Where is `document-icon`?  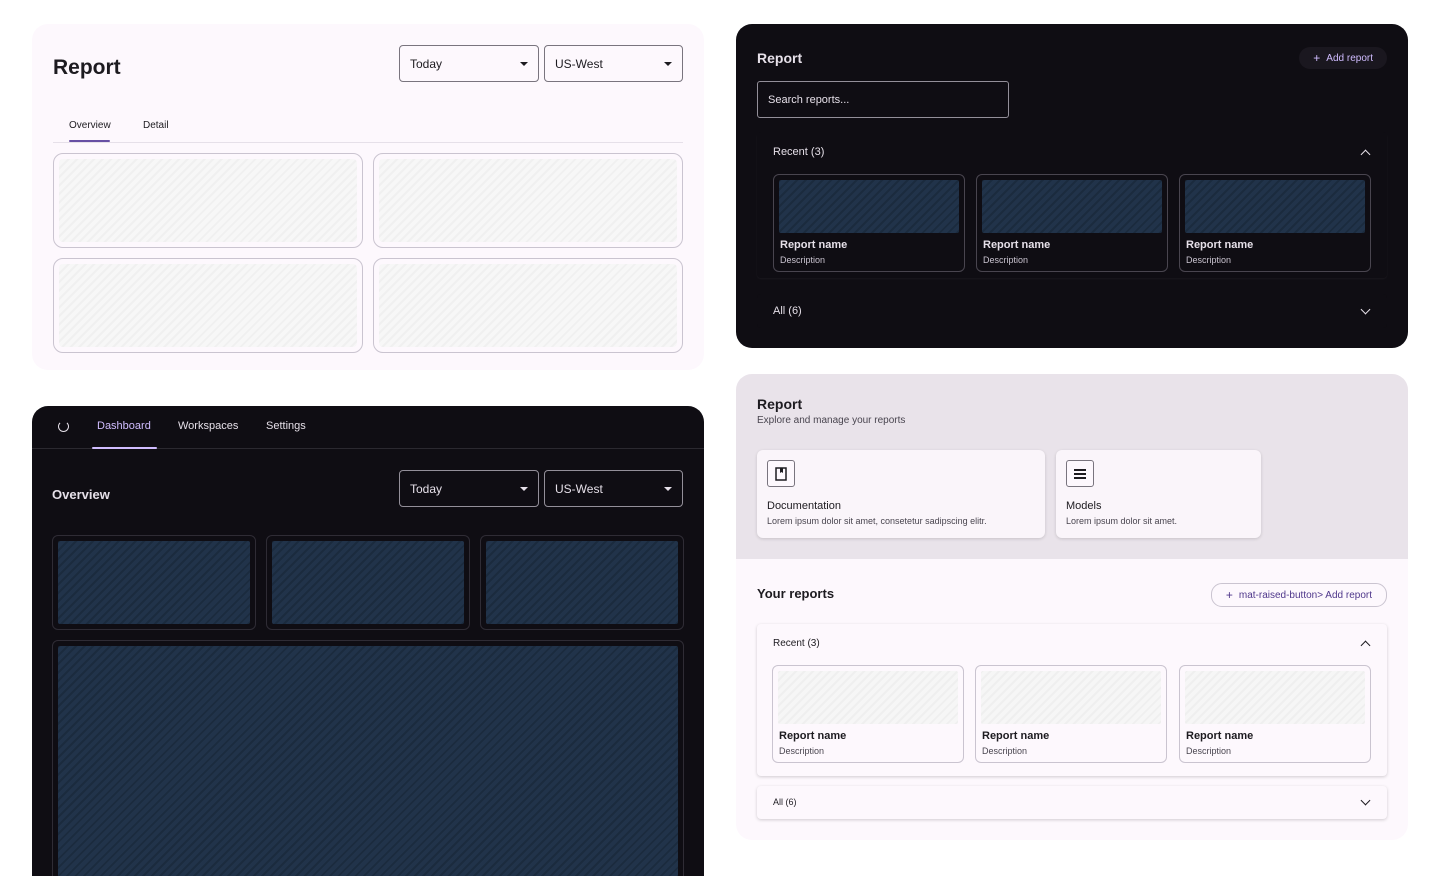 document-icon is located at coordinates (781, 473).